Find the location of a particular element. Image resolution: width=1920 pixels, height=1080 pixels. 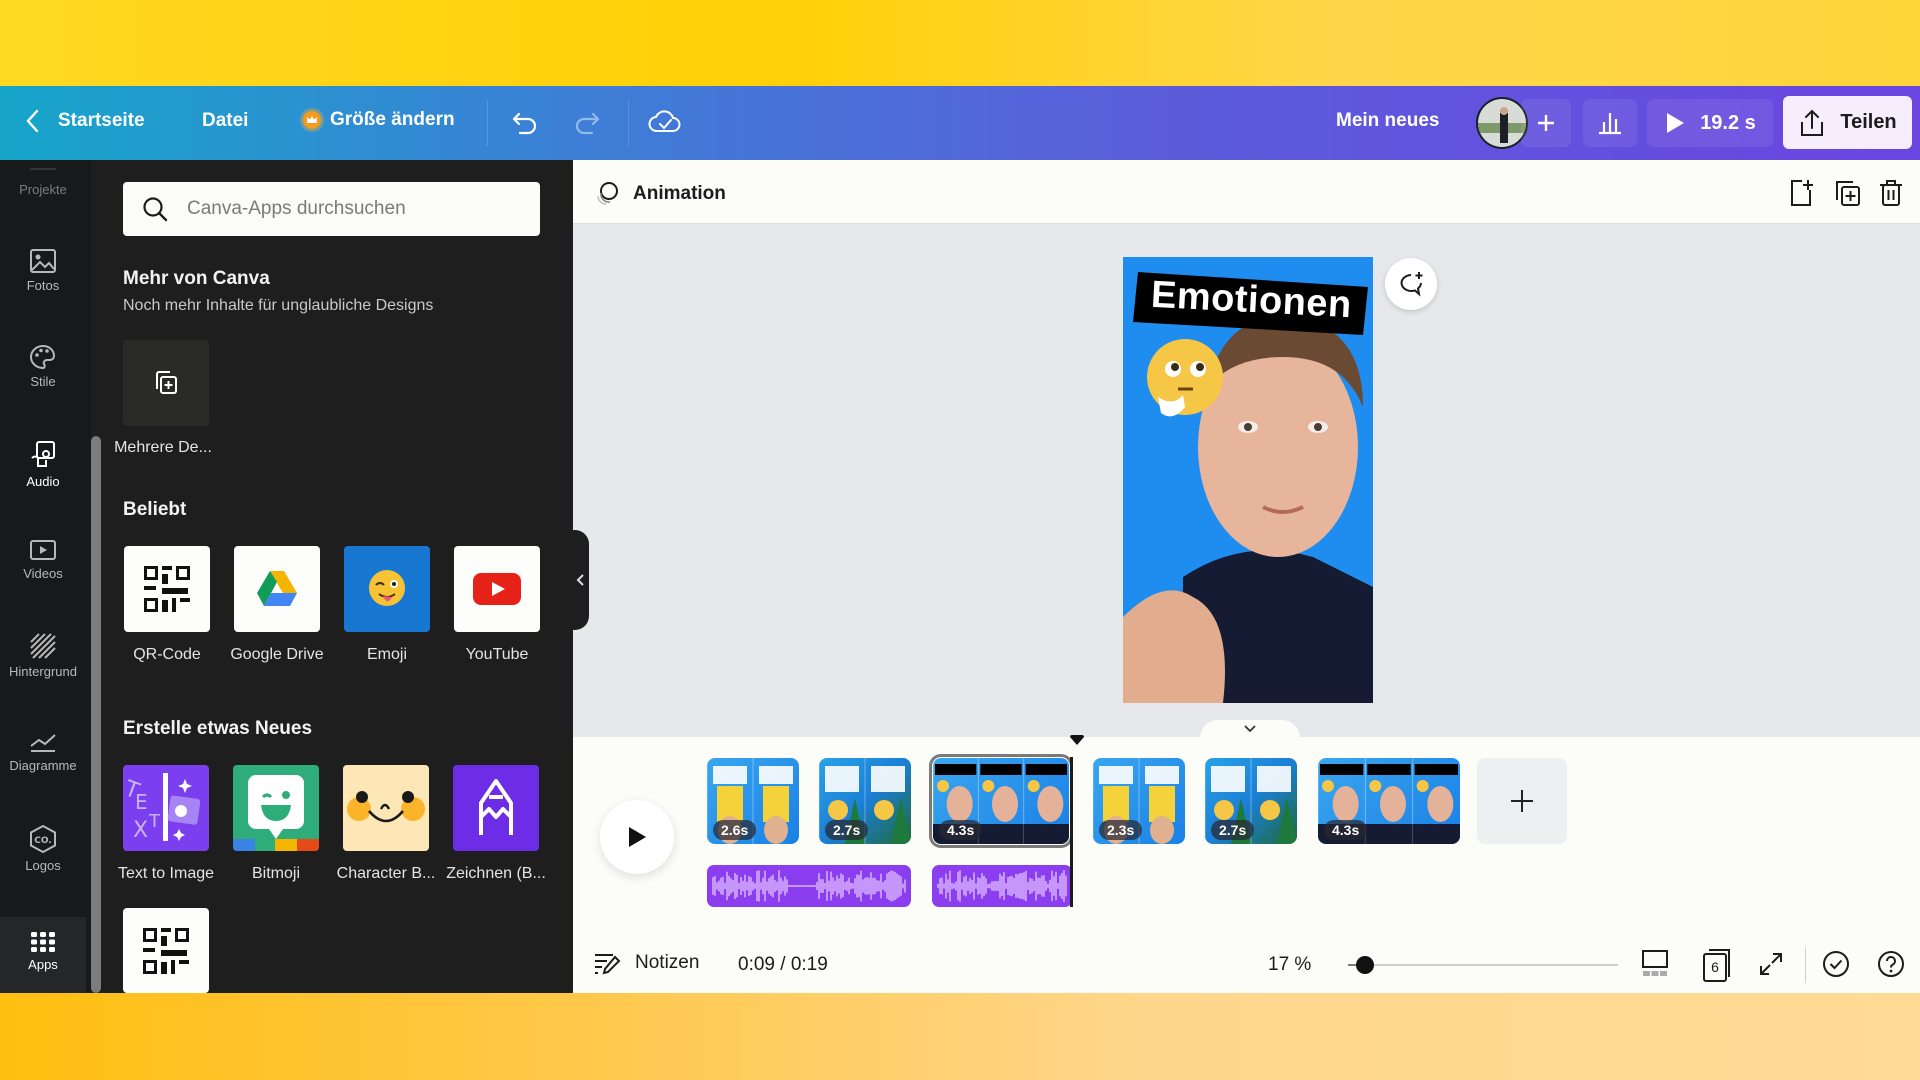

notes-icon is located at coordinates (608, 964).